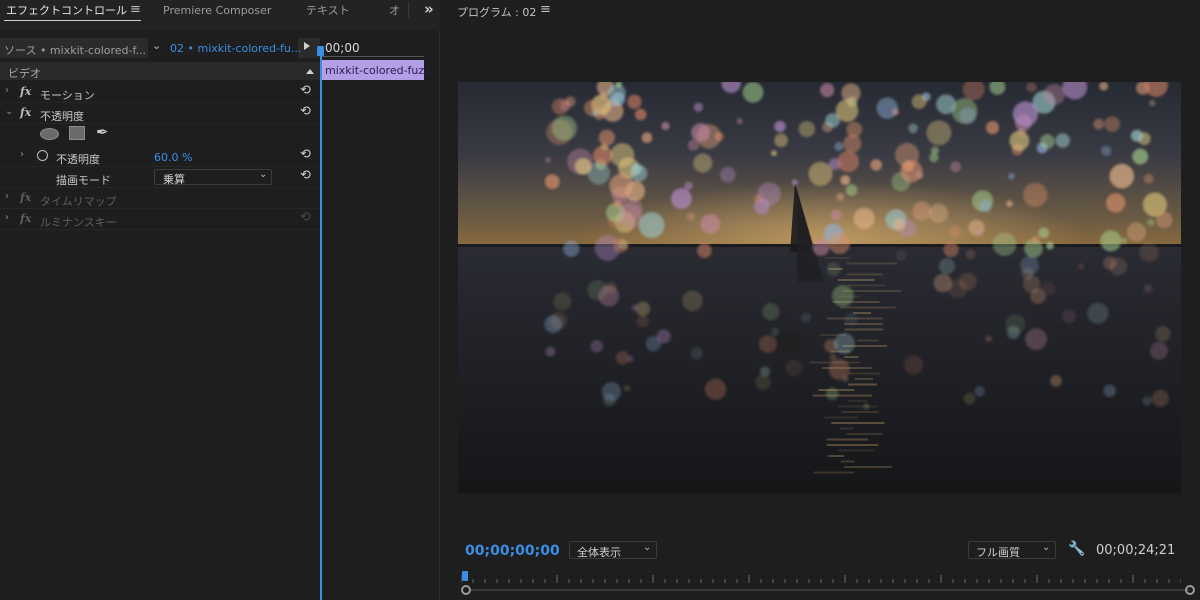 The width and height of the screenshot is (1200, 600). I want to click on tab-premiere-composer: Premiere Composer, so click(217, 15).